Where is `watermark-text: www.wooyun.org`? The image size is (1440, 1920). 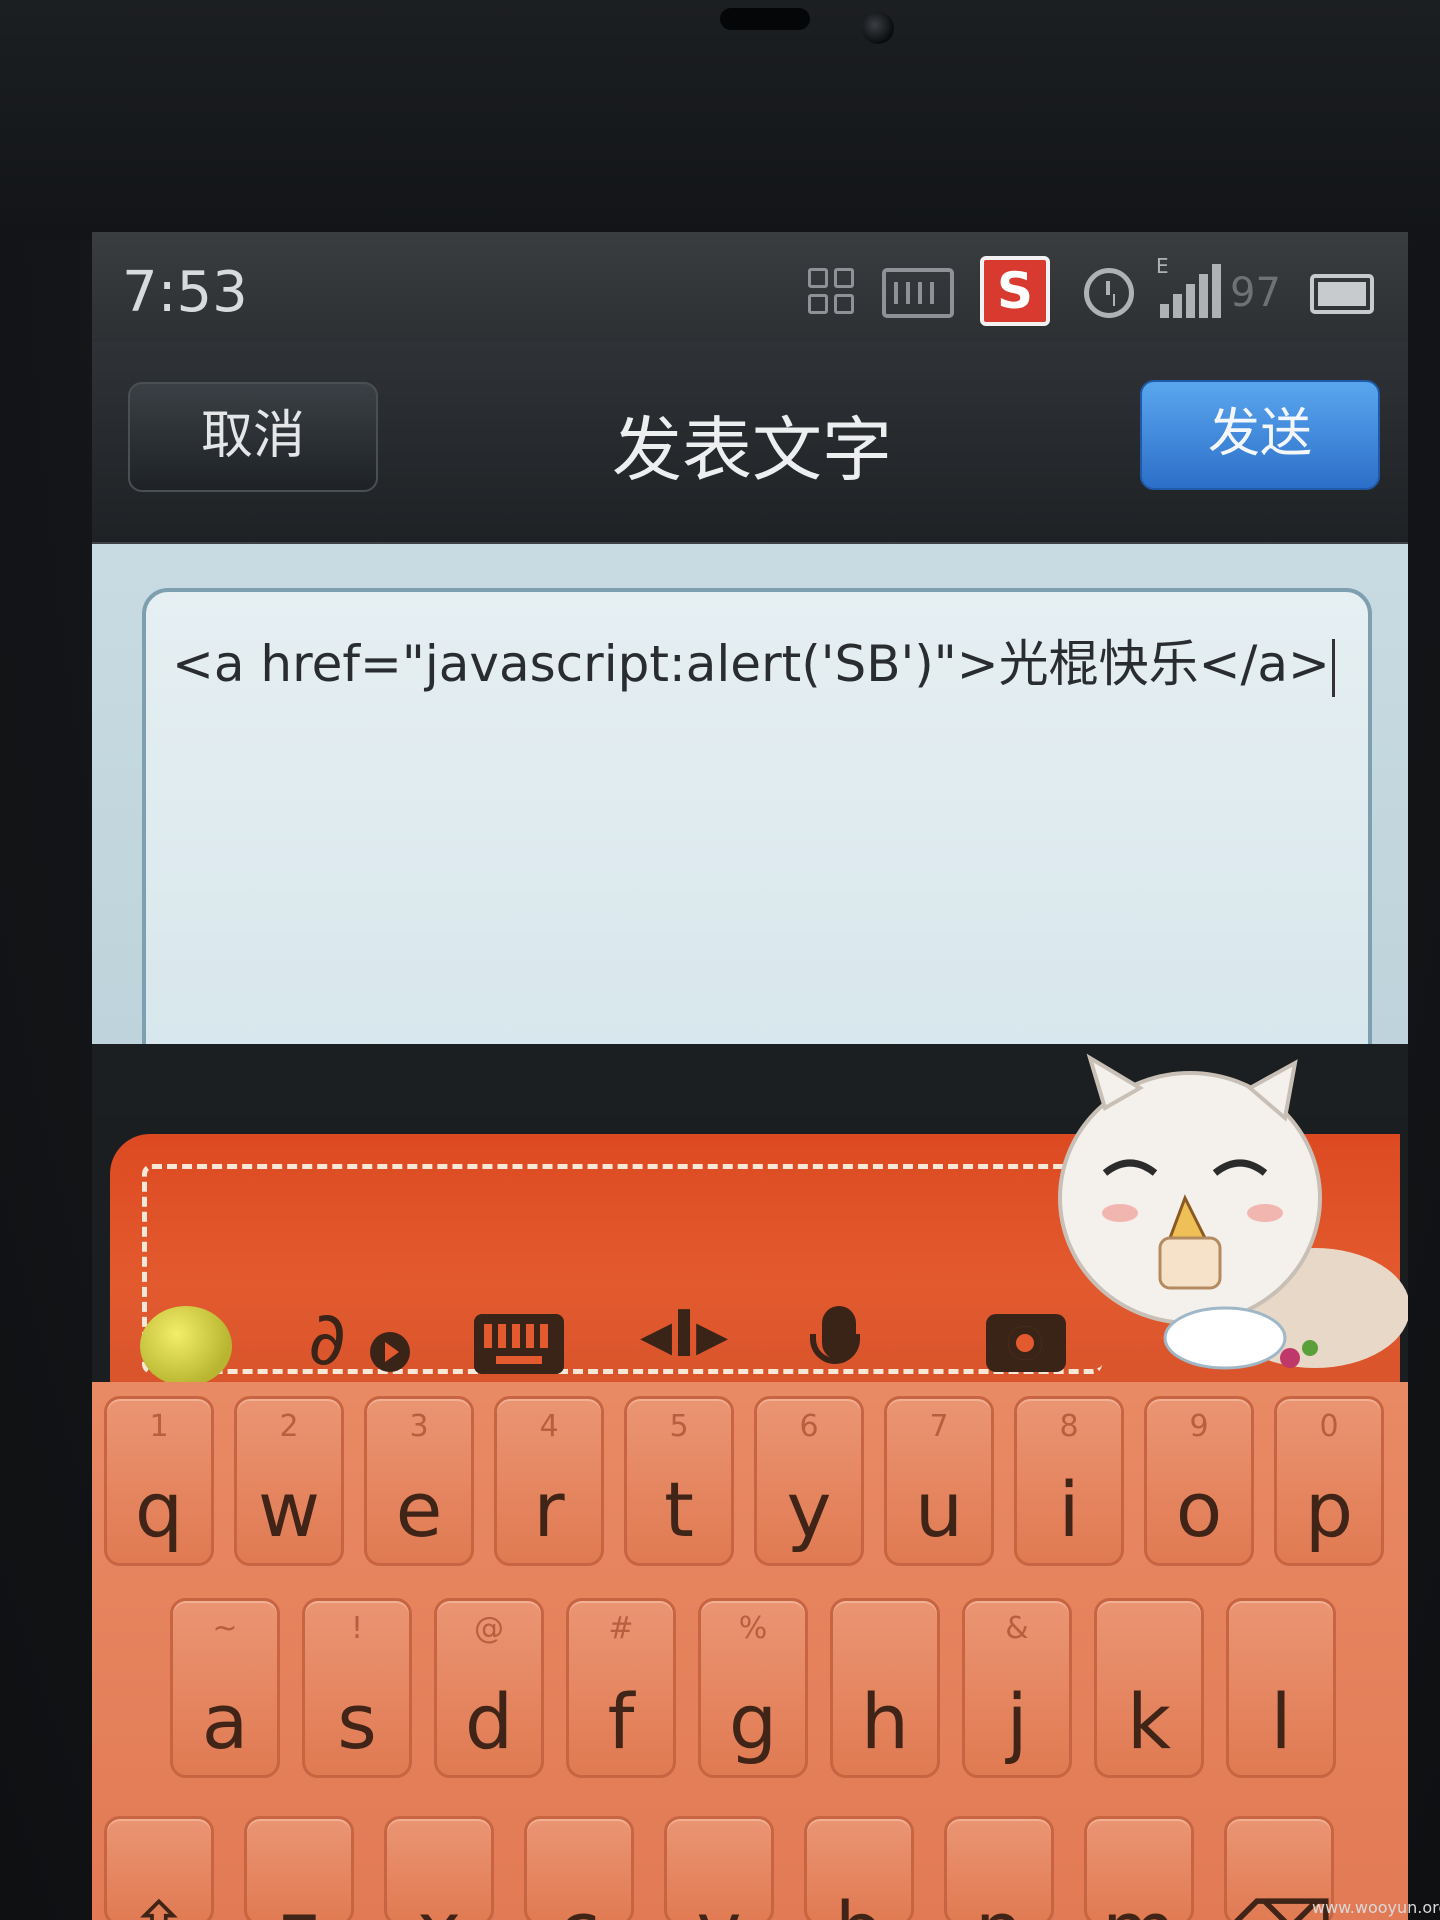
watermark-text: www.wooyun.org is located at coordinates (1376, 1907).